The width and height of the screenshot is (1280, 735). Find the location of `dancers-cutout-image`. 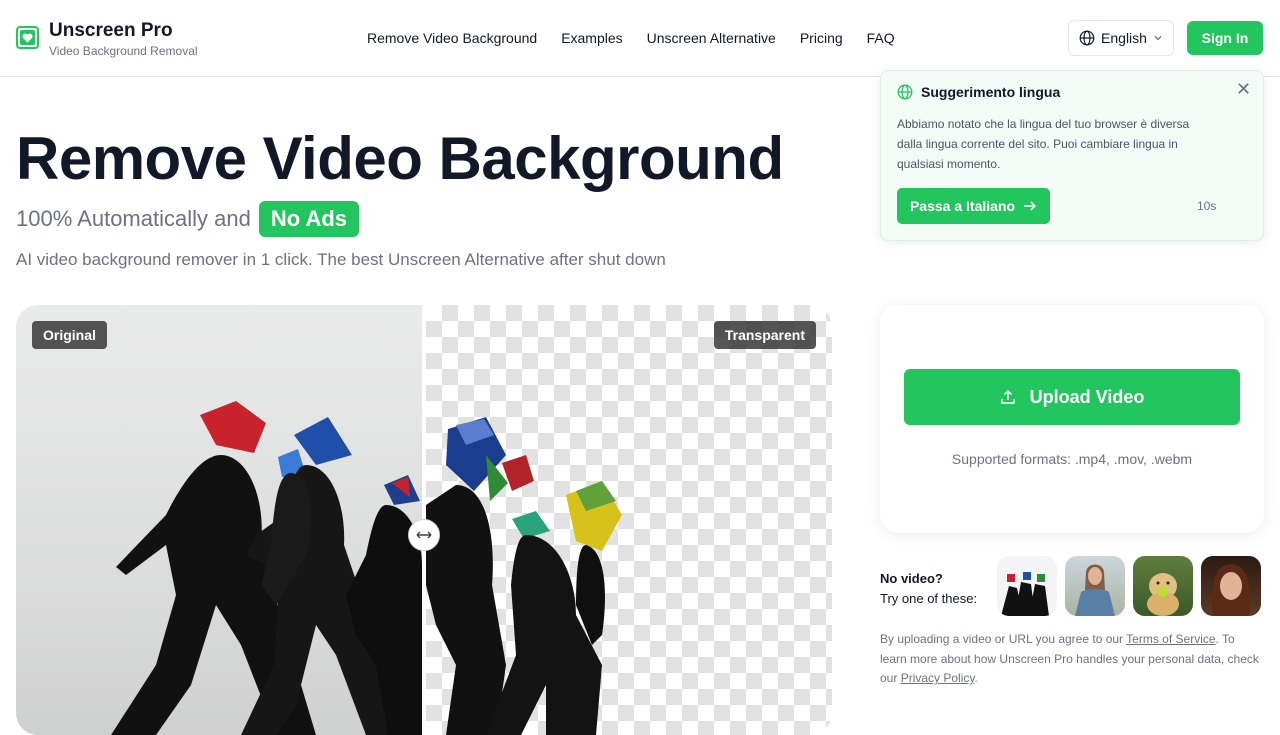

dancers-cutout-image is located at coordinates (524, 576).